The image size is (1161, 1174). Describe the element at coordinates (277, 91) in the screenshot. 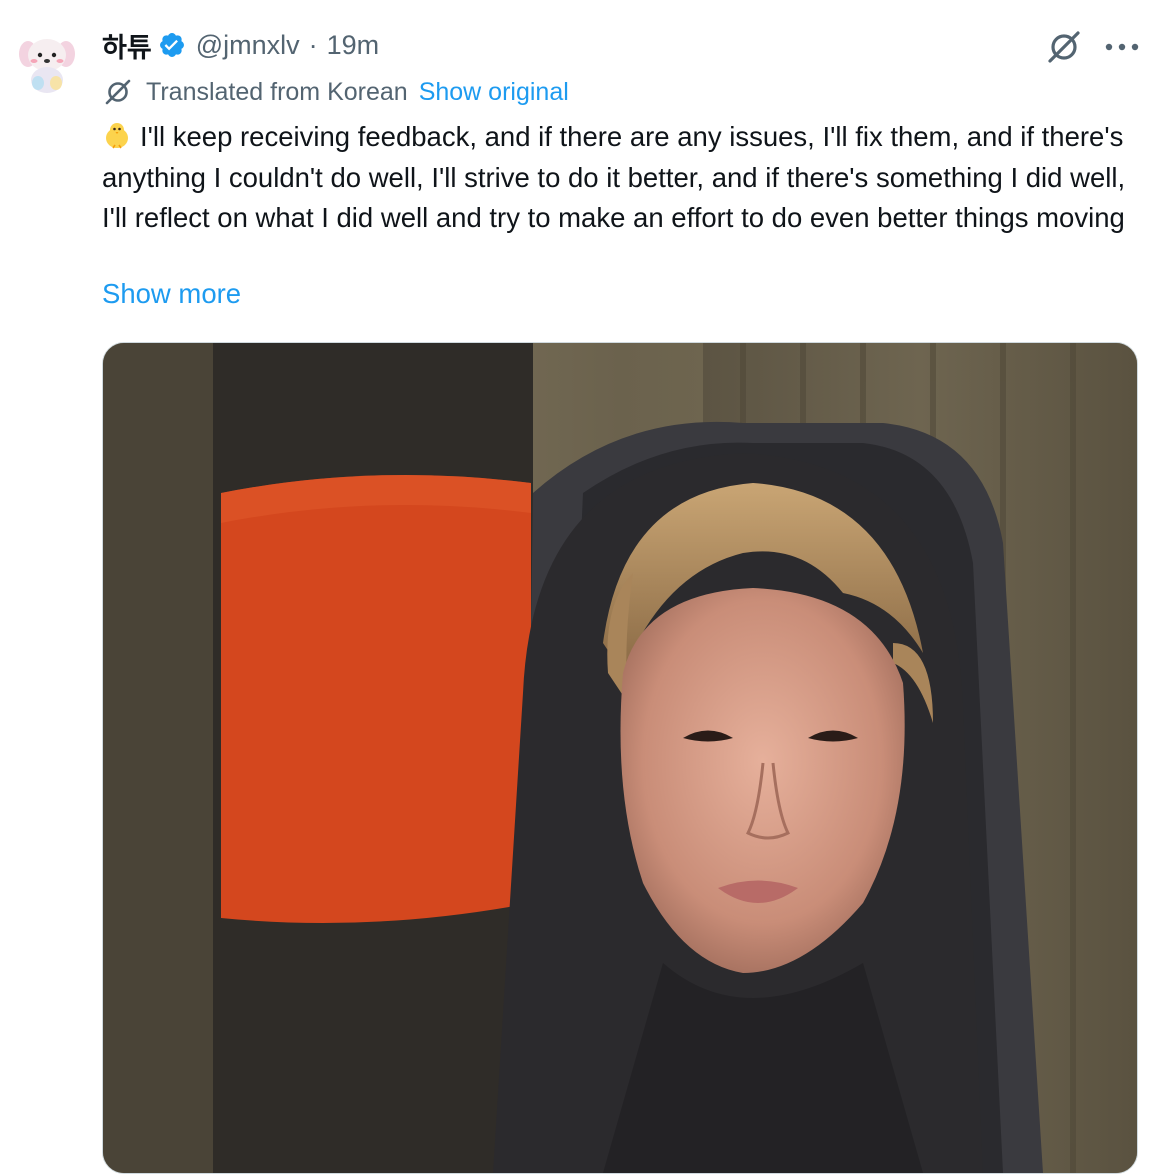

I see `translated-label: Translated from Korean` at that location.